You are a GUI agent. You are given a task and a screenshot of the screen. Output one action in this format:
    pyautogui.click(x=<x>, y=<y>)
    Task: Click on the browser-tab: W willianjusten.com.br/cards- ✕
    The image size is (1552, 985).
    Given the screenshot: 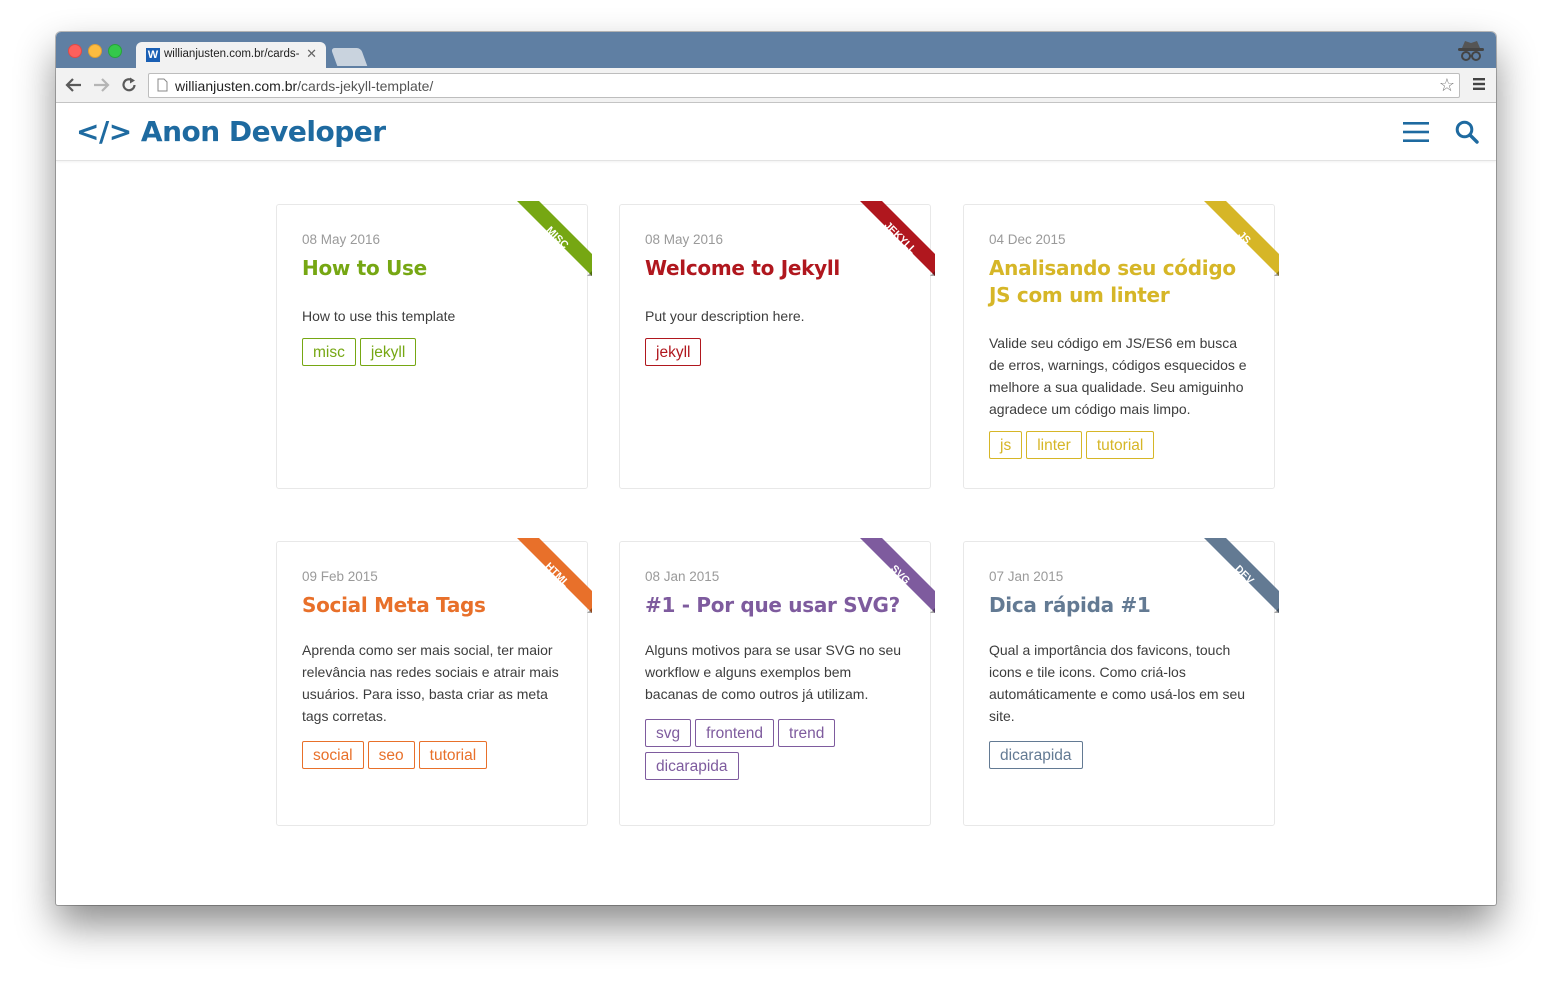 What is the action you would take?
    pyautogui.click(x=231, y=55)
    